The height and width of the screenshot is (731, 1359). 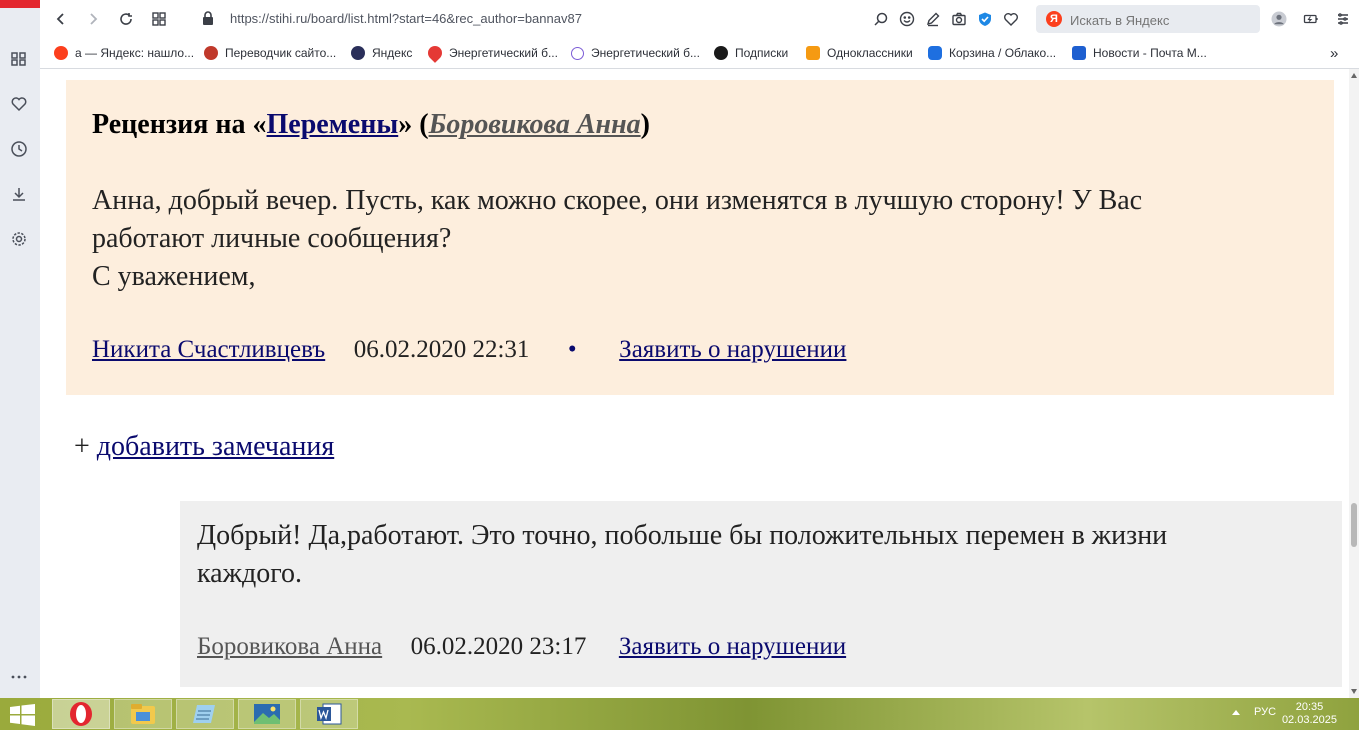 I want to click on battery-saver-icon, so click(x=1311, y=19).